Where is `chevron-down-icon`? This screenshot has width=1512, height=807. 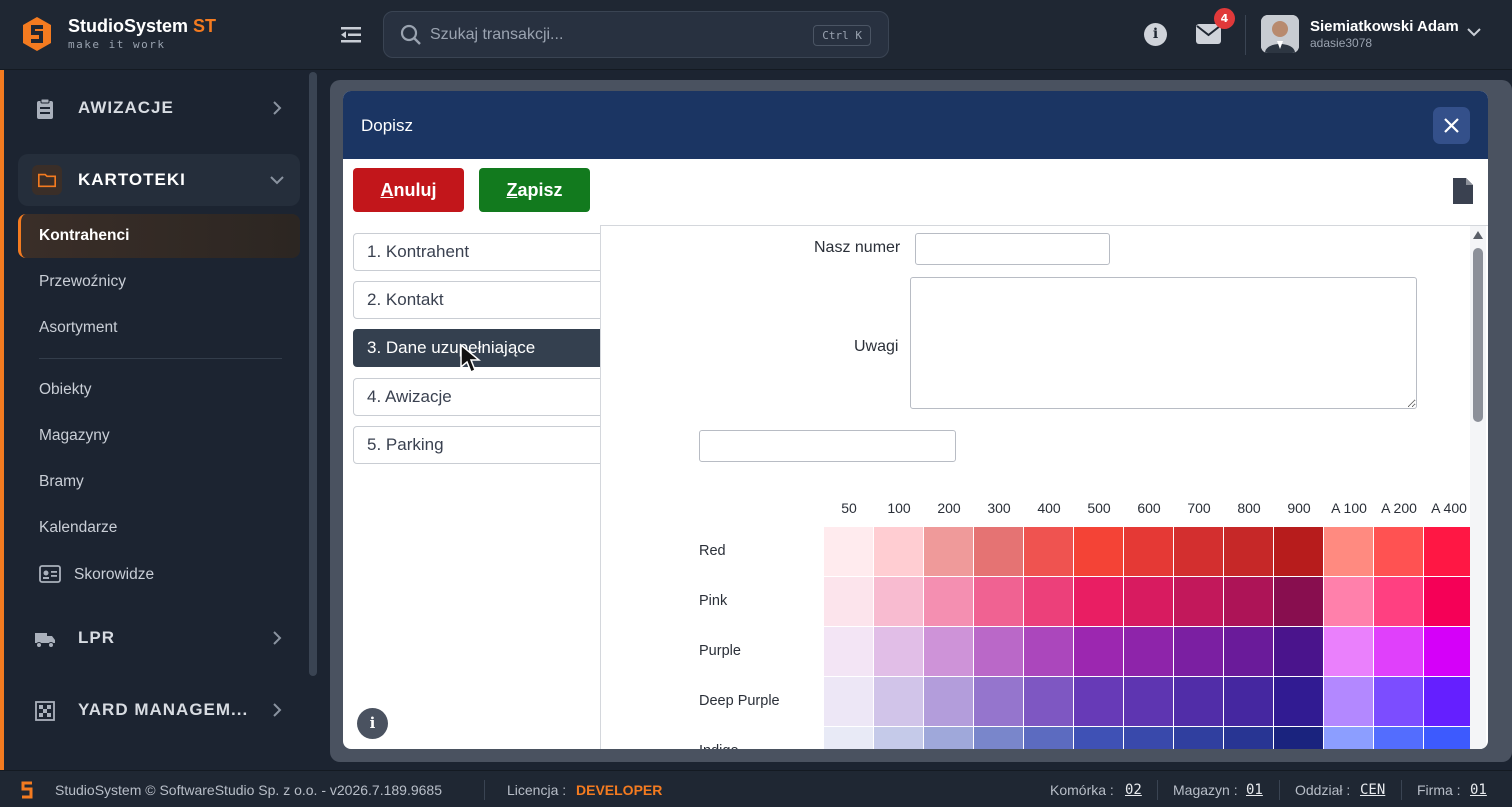 chevron-down-icon is located at coordinates (1474, 32).